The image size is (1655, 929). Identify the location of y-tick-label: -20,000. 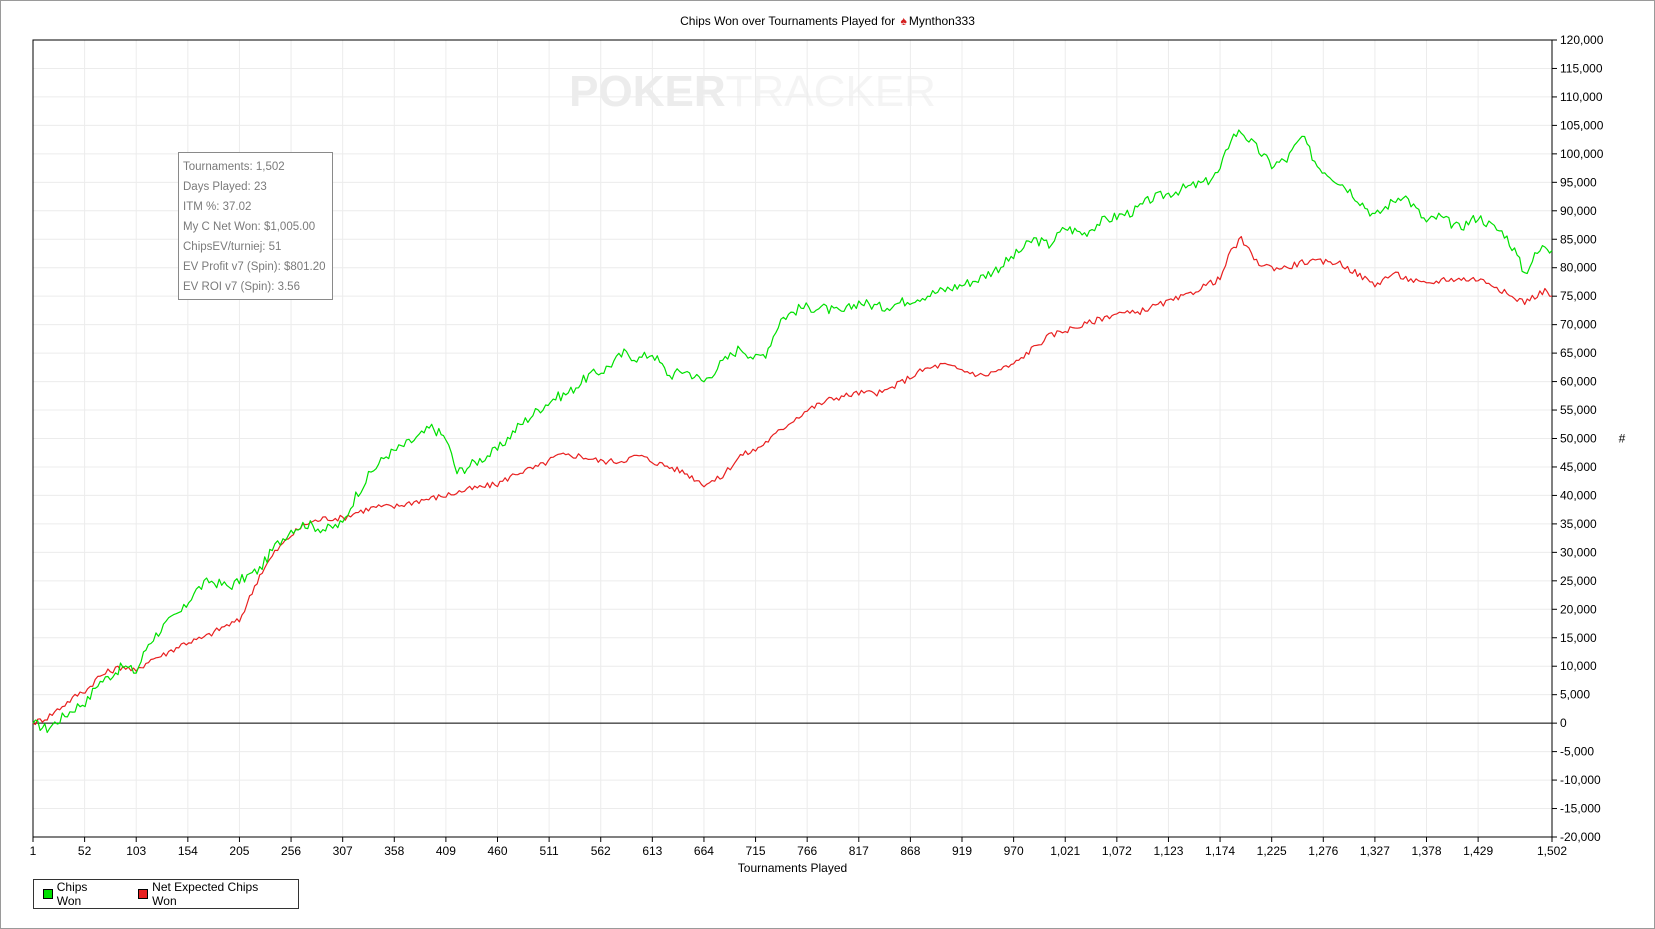
(1580, 837).